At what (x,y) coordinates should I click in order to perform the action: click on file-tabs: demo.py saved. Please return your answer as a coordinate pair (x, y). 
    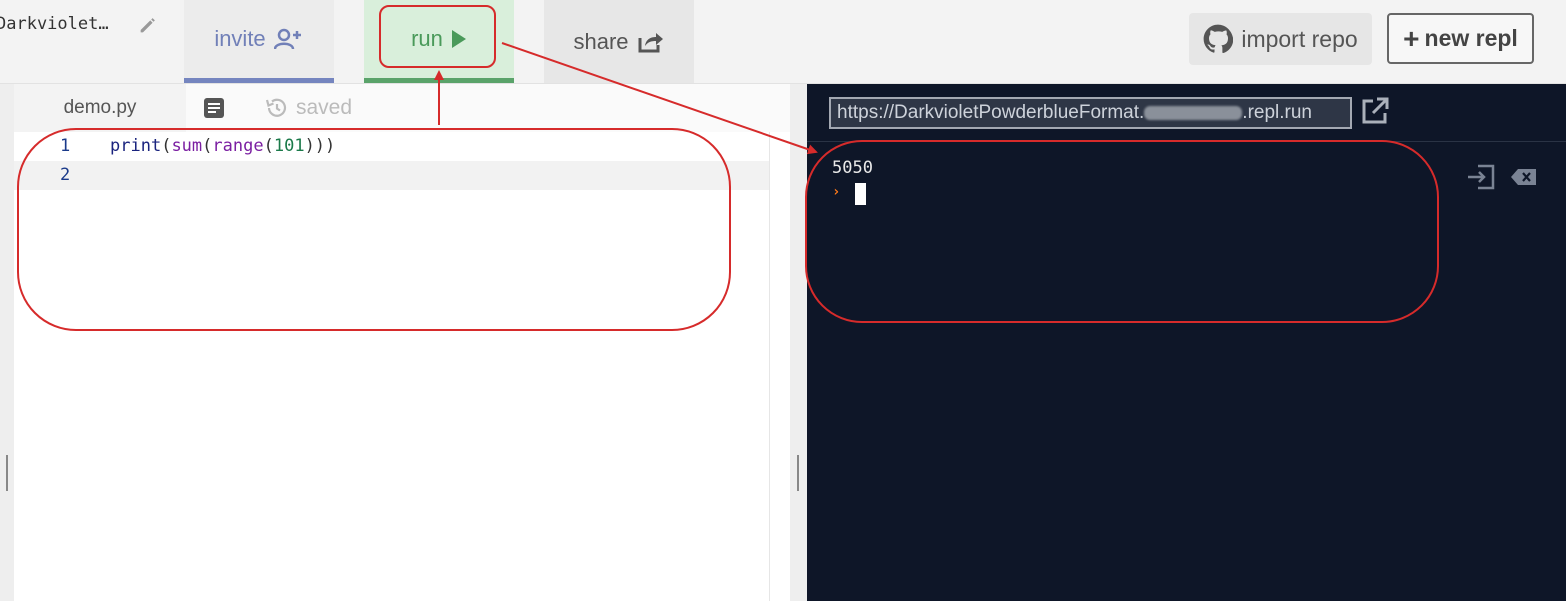
    Looking at the image, I should click on (402, 108).